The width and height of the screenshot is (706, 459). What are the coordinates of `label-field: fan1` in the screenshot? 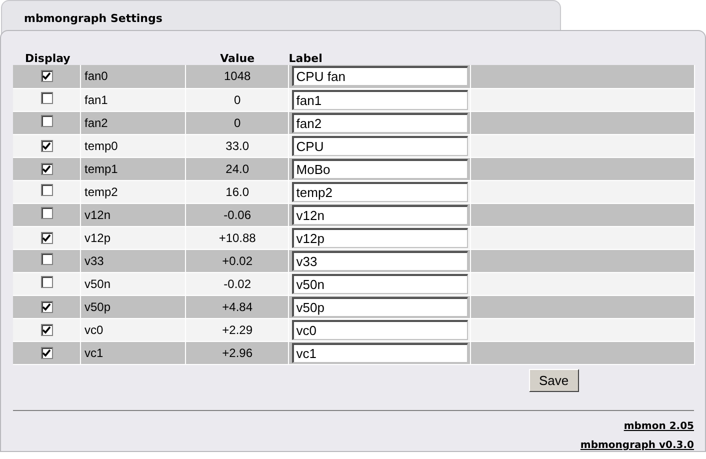 It's located at (380, 100).